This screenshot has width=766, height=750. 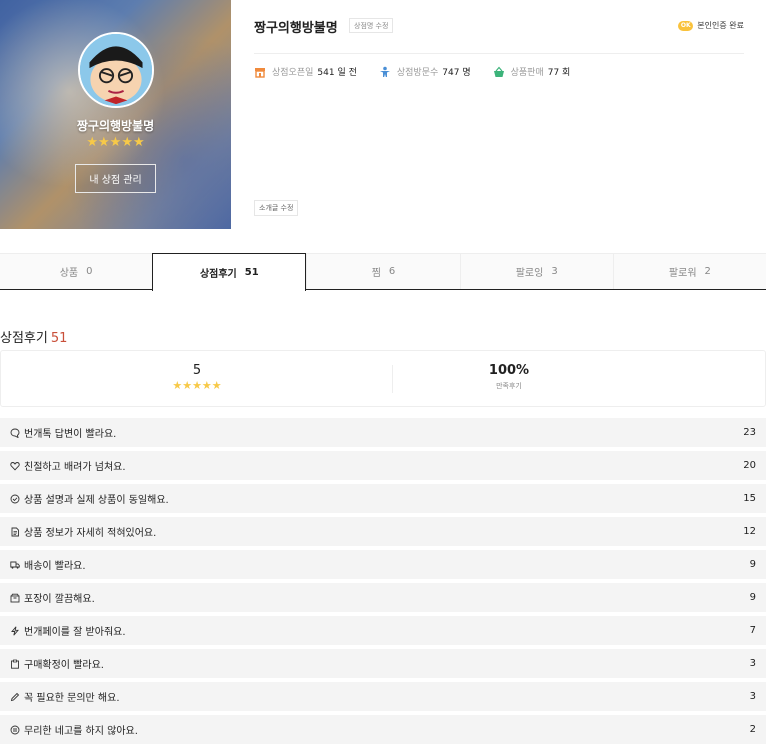 I want to click on tab-followers: 팔로워 2, so click(x=689, y=271).